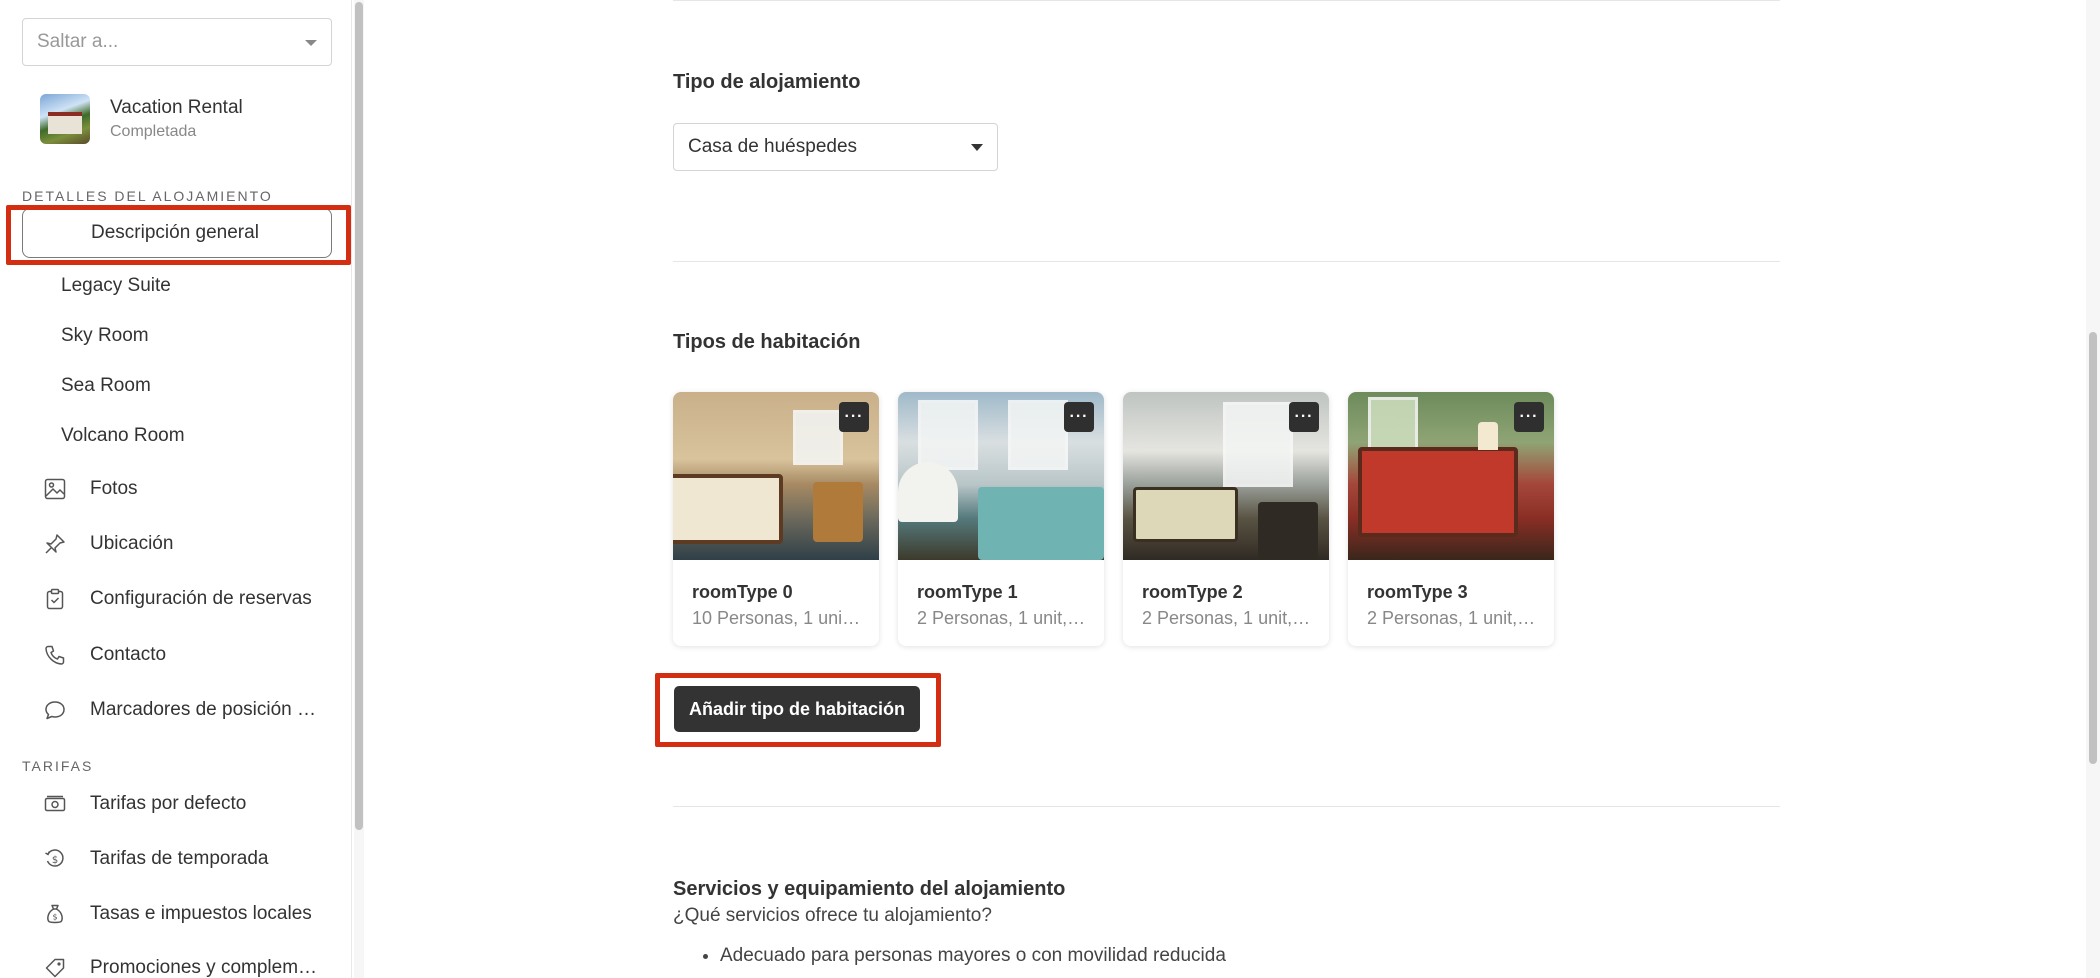  What do you see at coordinates (773, 146) in the screenshot?
I see `accommodation-type-value: Casa de huéspedes` at bounding box center [773, 146].